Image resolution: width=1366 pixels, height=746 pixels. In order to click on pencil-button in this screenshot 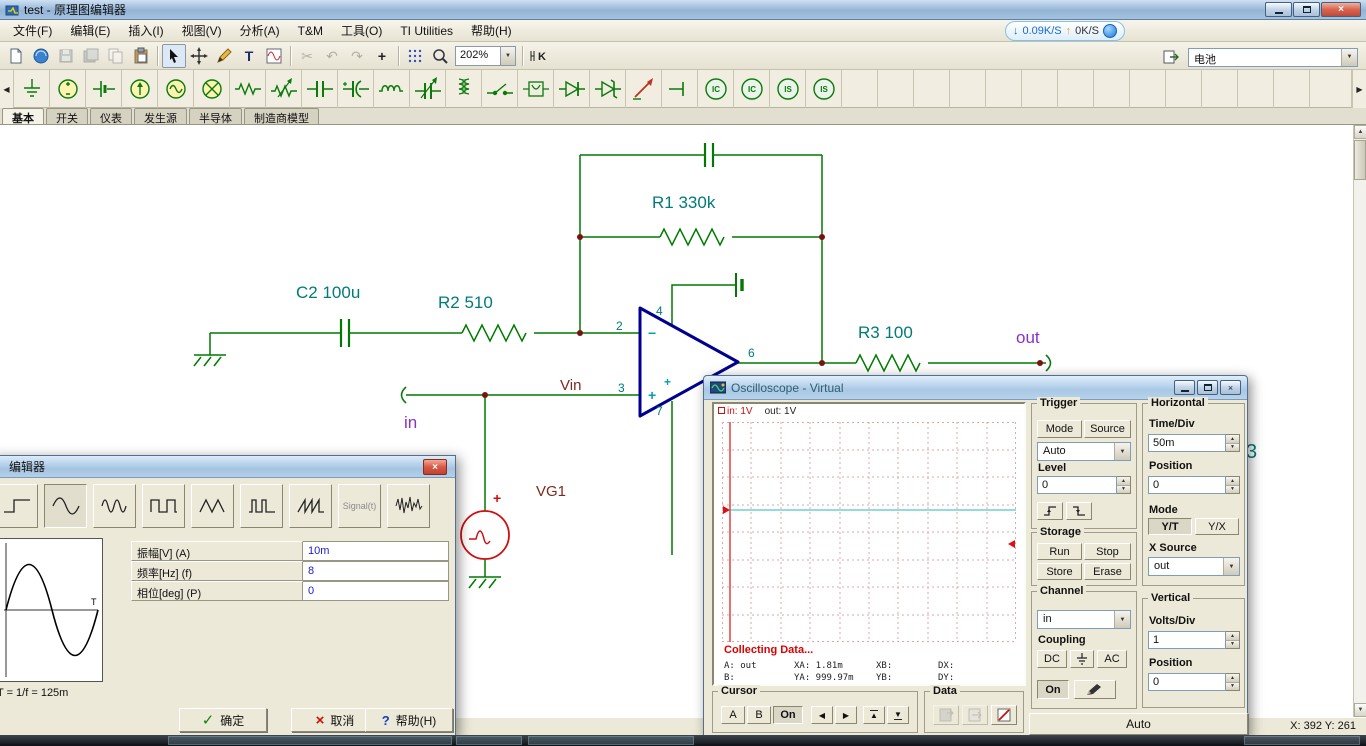, I will do `click(224, 56)`.